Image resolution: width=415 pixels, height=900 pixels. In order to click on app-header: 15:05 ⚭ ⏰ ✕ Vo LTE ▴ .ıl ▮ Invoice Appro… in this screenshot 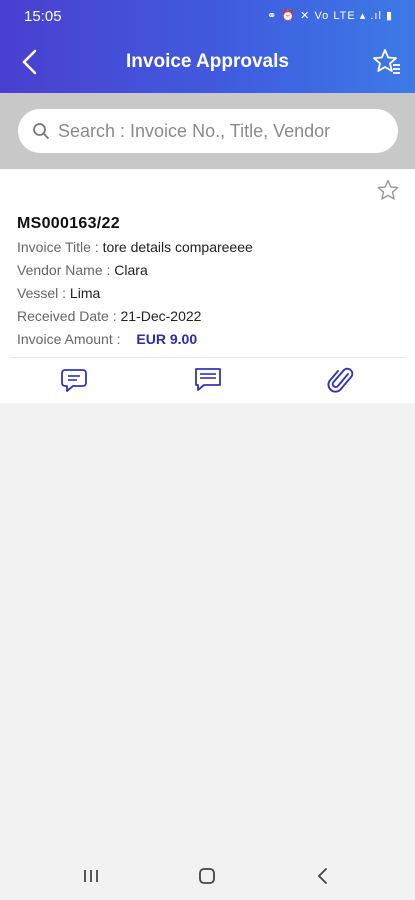, I will do `click(207, 46)`.